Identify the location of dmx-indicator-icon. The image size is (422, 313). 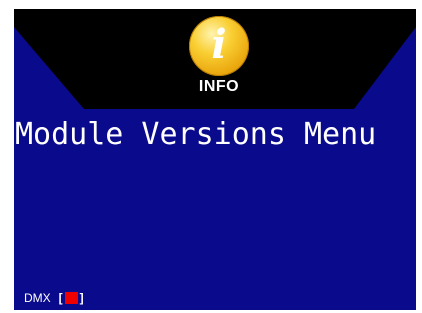
(71, 298).